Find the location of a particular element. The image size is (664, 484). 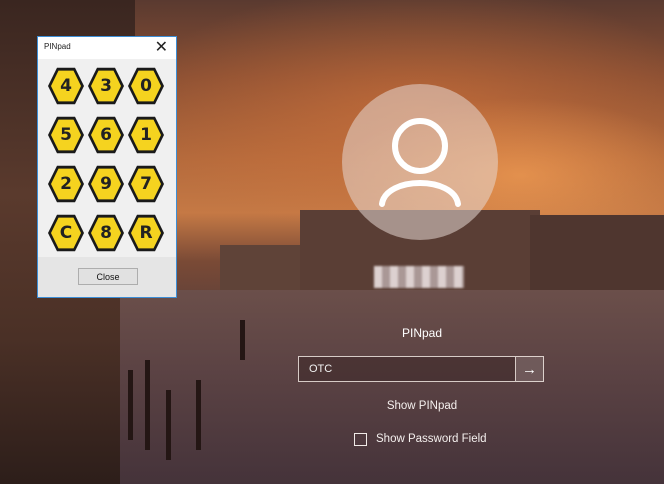

pin-key-label: R is located at coordinates (146, 233).